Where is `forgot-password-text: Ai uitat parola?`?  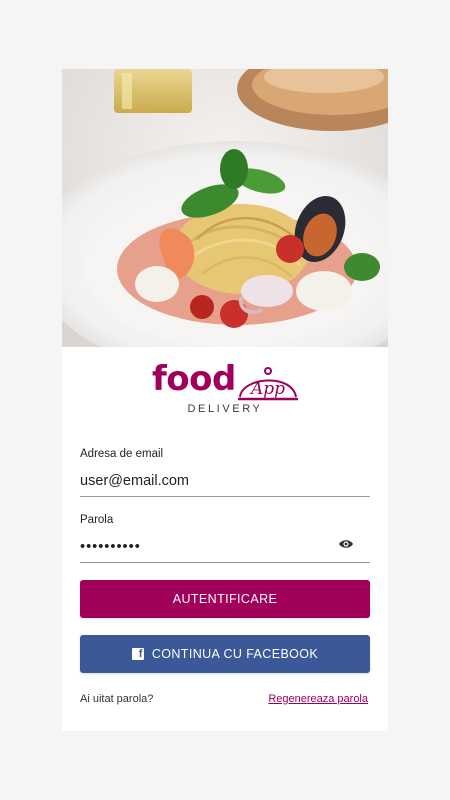
forgot-password-text: Ai uitat parola? is located at coordinates (117, 699).